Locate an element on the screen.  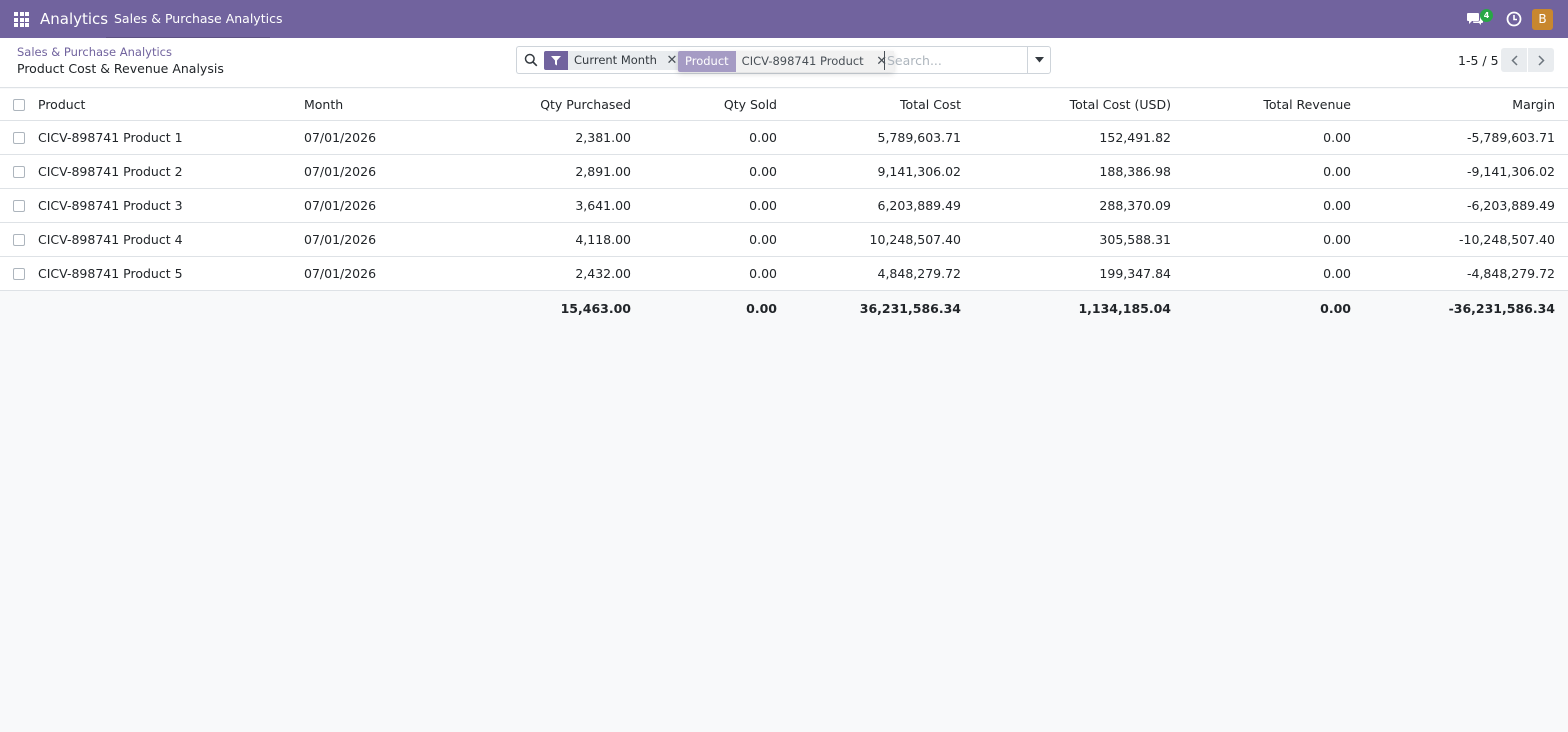
menu-sales-purchase-analytics: Sales & Purchase Analytics is located at coordinates (198, 18).